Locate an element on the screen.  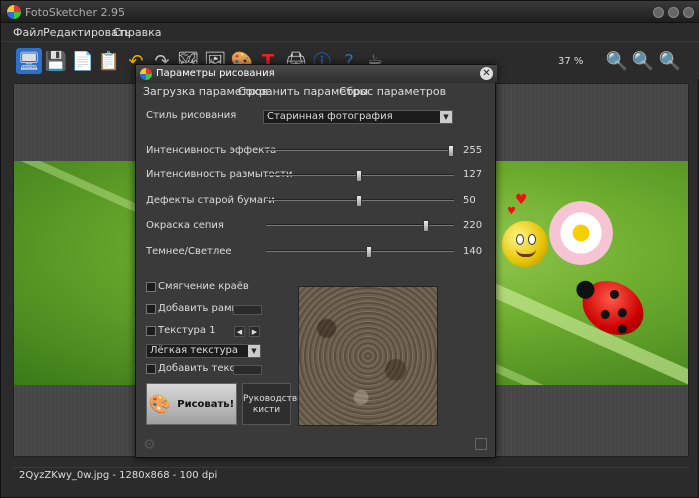
draw-button: 🎨 Рисовать! is located at coordinates (191, 404).